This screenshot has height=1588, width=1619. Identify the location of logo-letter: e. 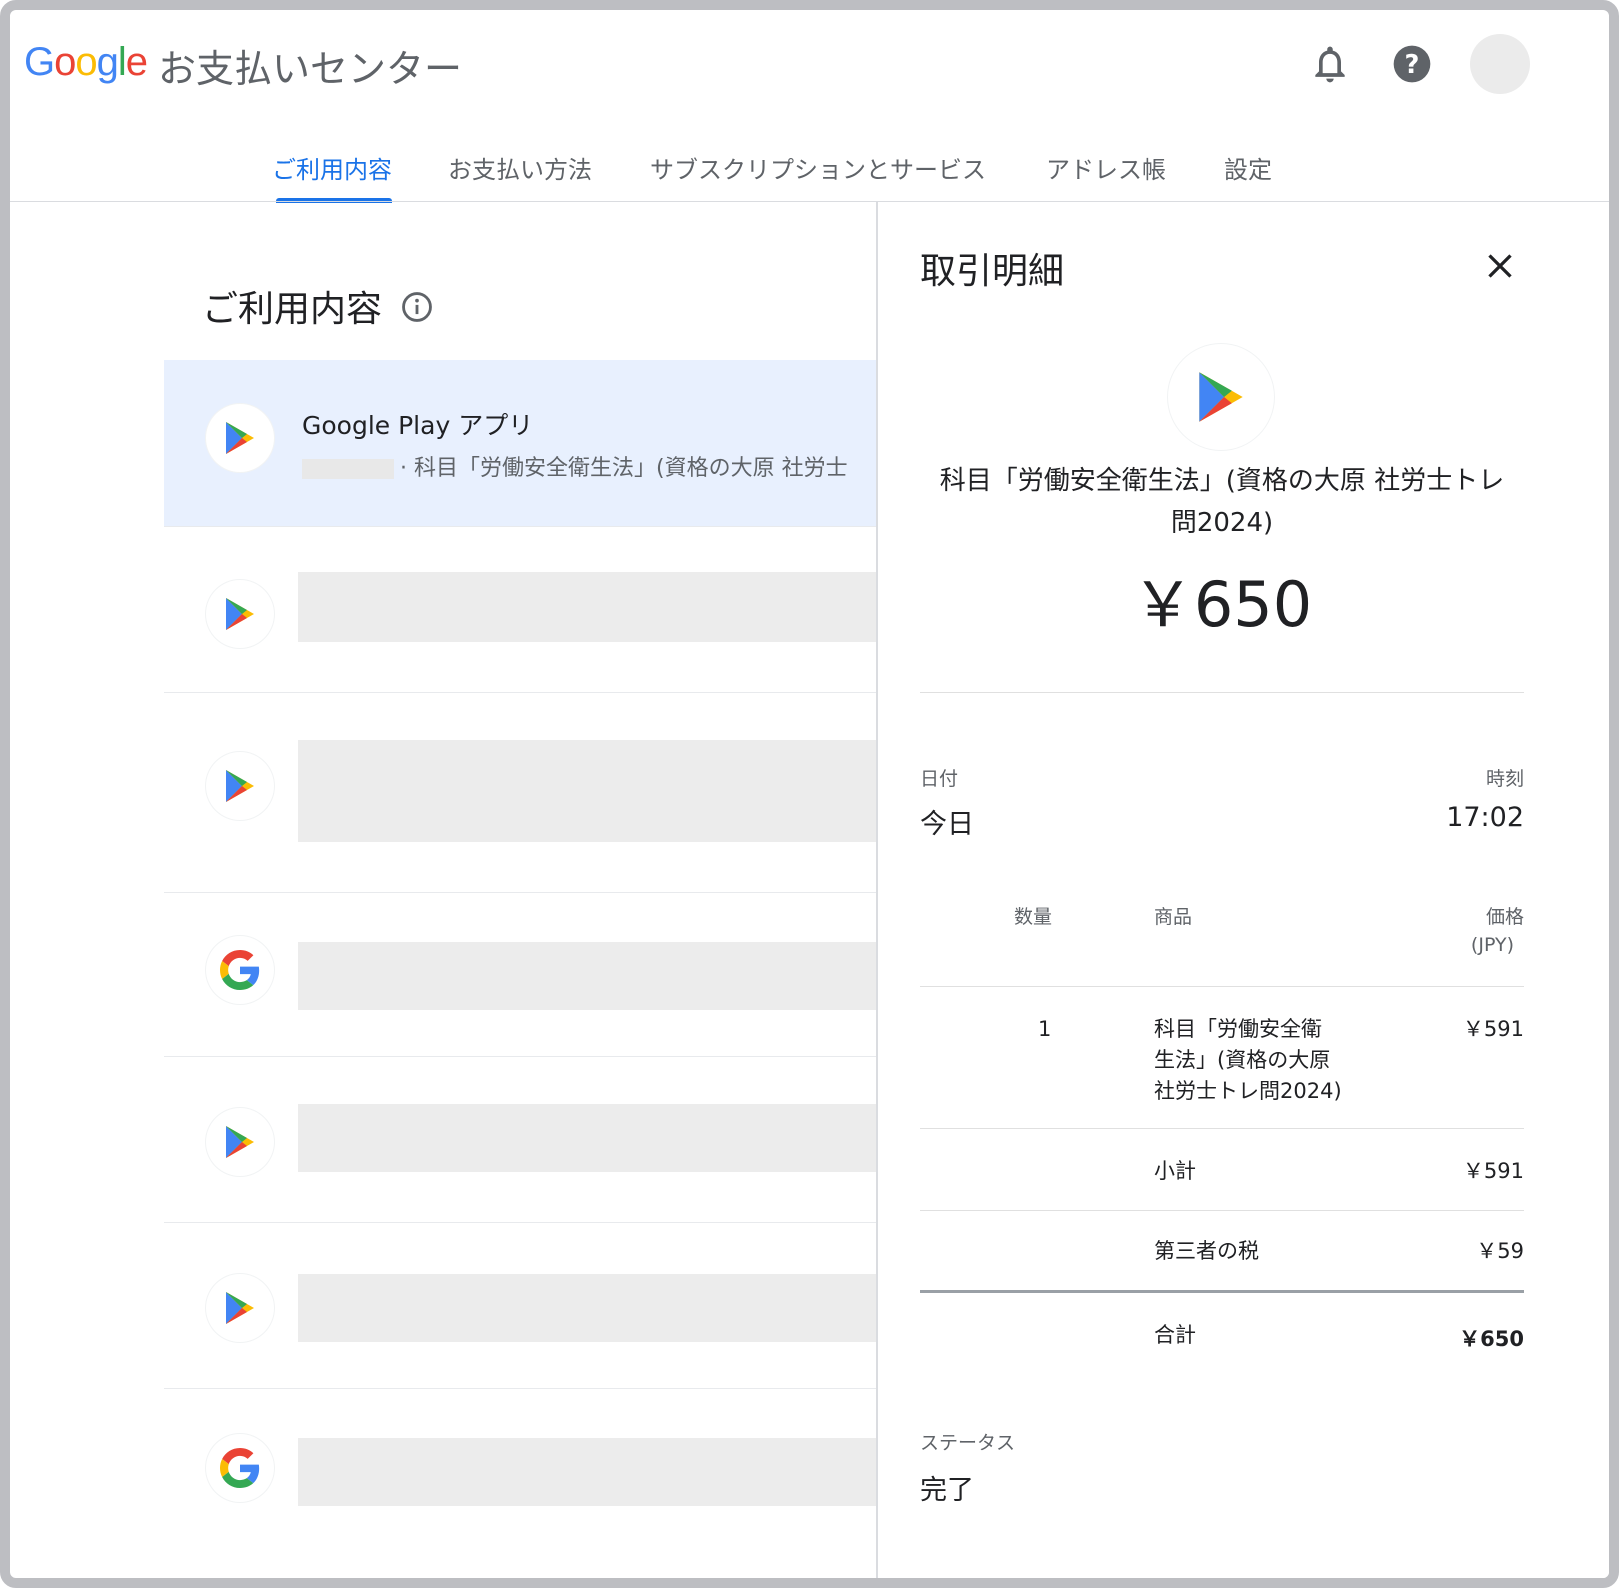
(136, 62).